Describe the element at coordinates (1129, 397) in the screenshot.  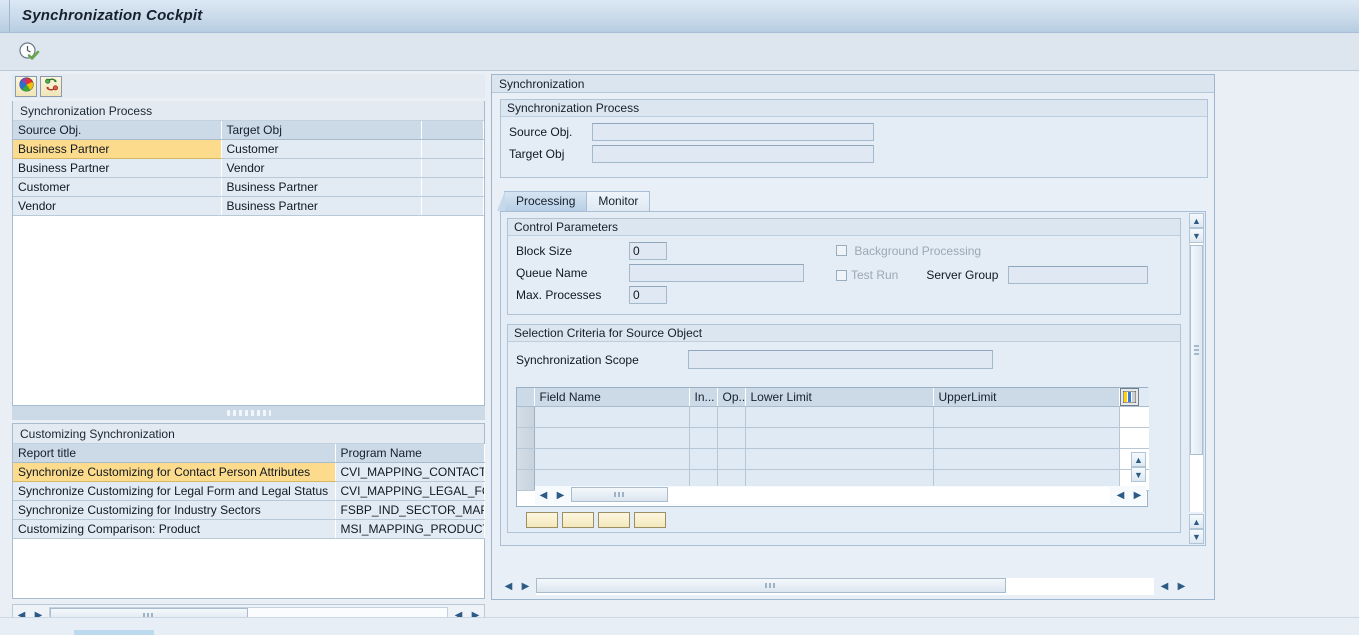
I see `table-columns-config-icon` at that location.